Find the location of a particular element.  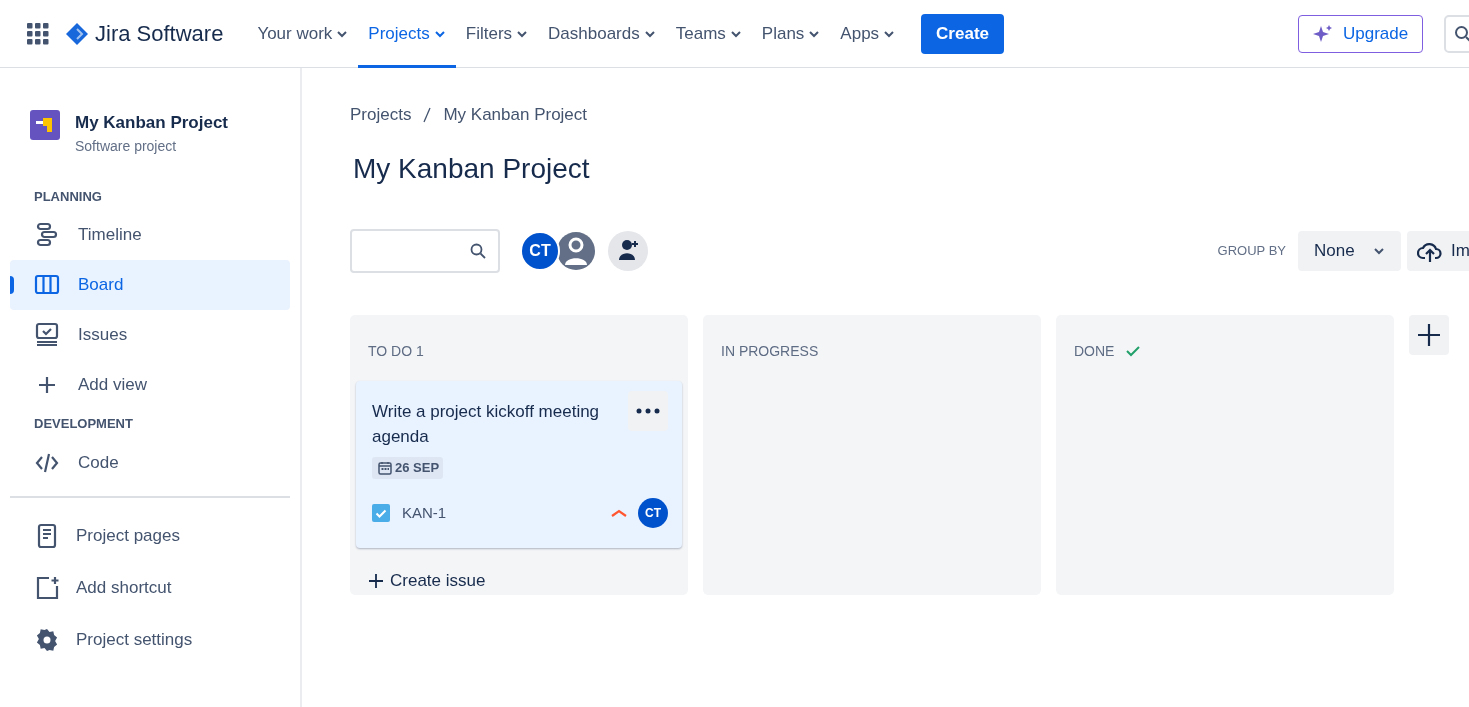

calendar-icon is located at coordinates (385, 467).